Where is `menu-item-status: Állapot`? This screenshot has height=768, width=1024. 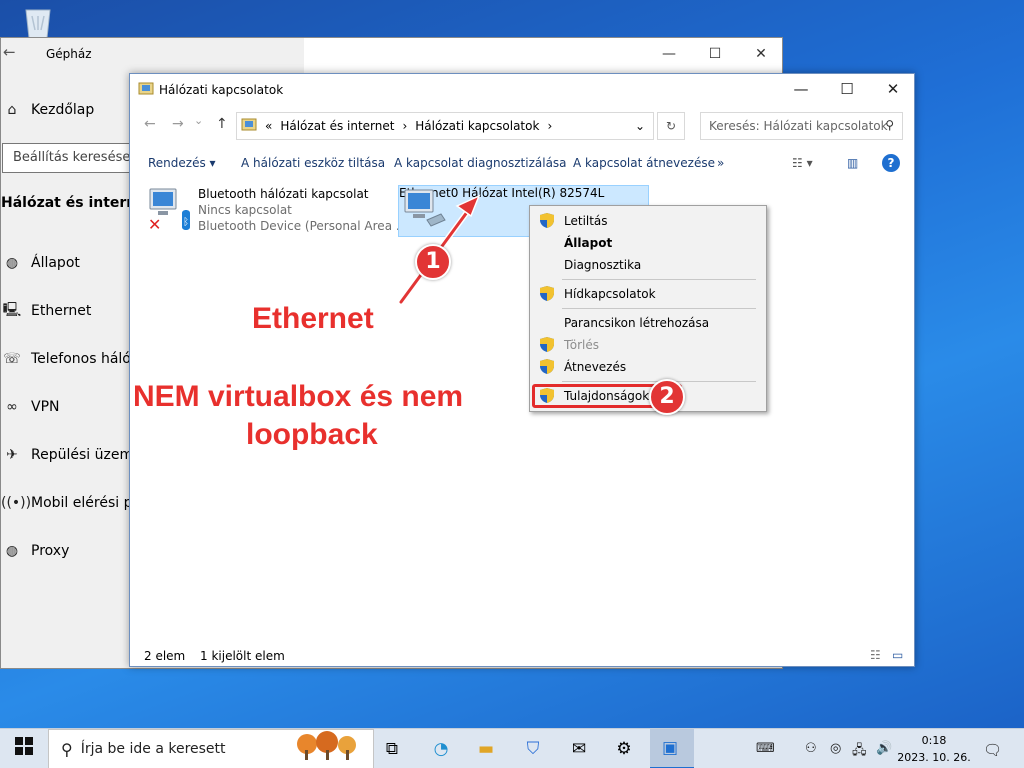 menu-item-status: Állapot is located at coordinates (588, 243).